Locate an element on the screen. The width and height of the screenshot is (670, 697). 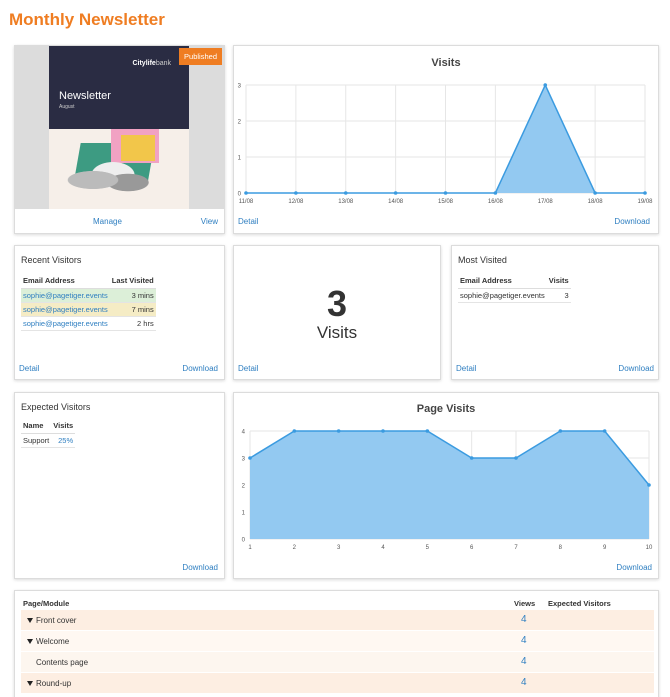
decor-people-illustration is located at coordinates (113, 180).